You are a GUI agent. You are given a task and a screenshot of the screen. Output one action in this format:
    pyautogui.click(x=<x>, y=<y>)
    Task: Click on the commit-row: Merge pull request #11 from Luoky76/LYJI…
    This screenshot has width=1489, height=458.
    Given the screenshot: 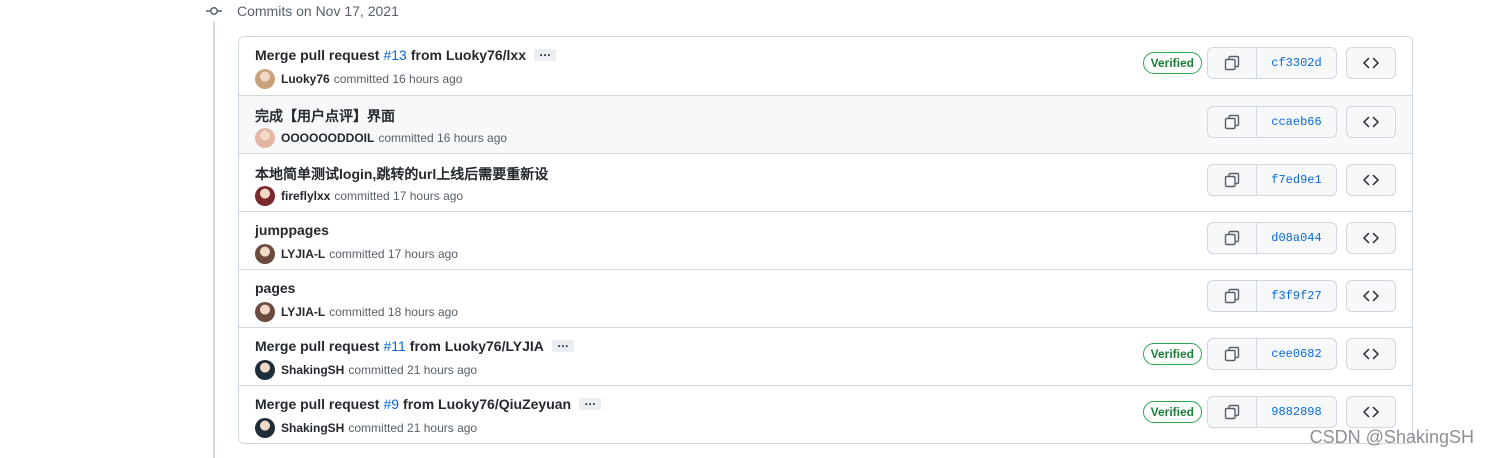 What is the action you would take?
    pyautogui.click(x=825, y=356)
    